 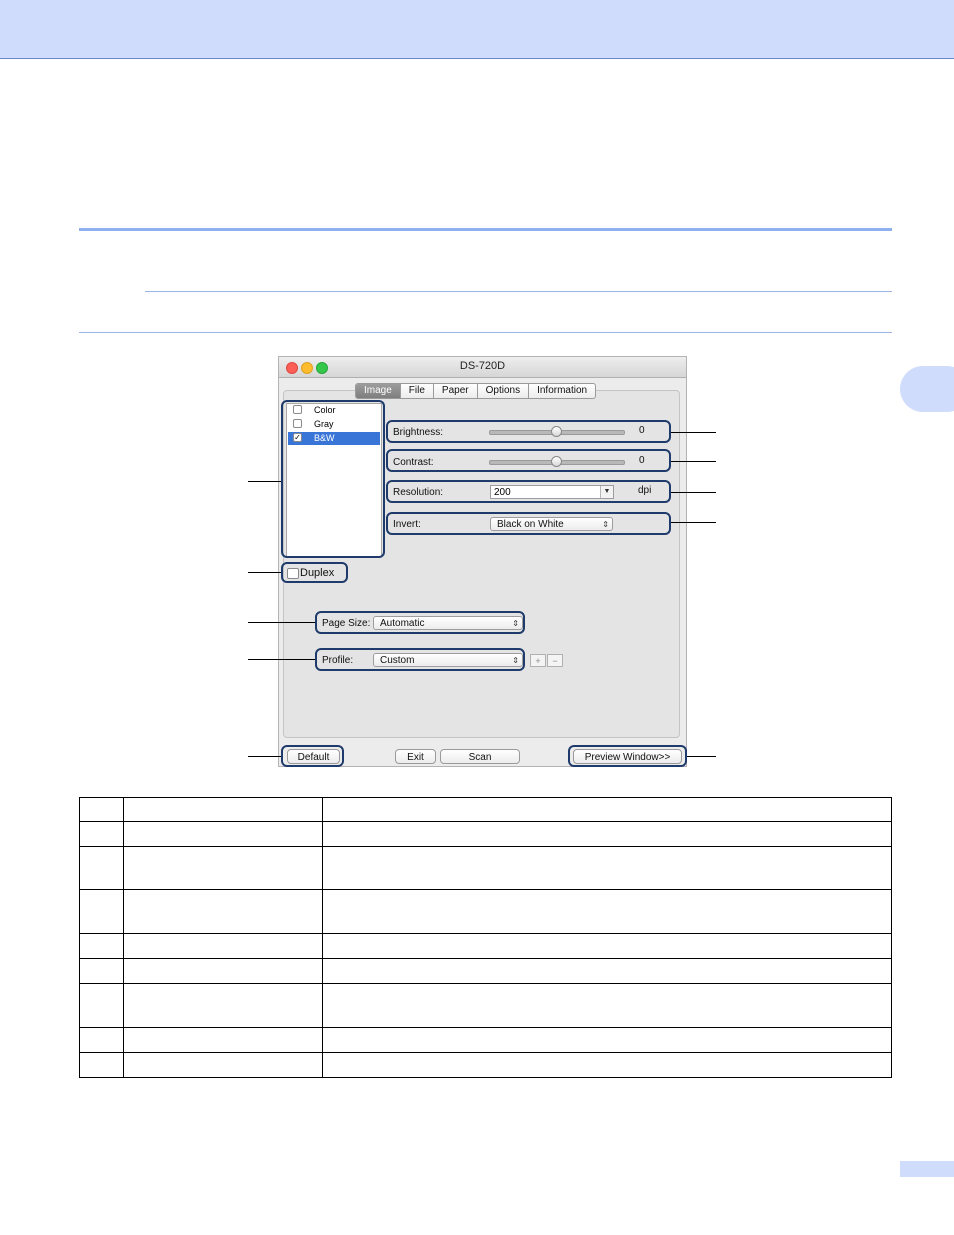 I want to click on tab-bar: Image File Paper Options Information, so click(x=476, y=391).